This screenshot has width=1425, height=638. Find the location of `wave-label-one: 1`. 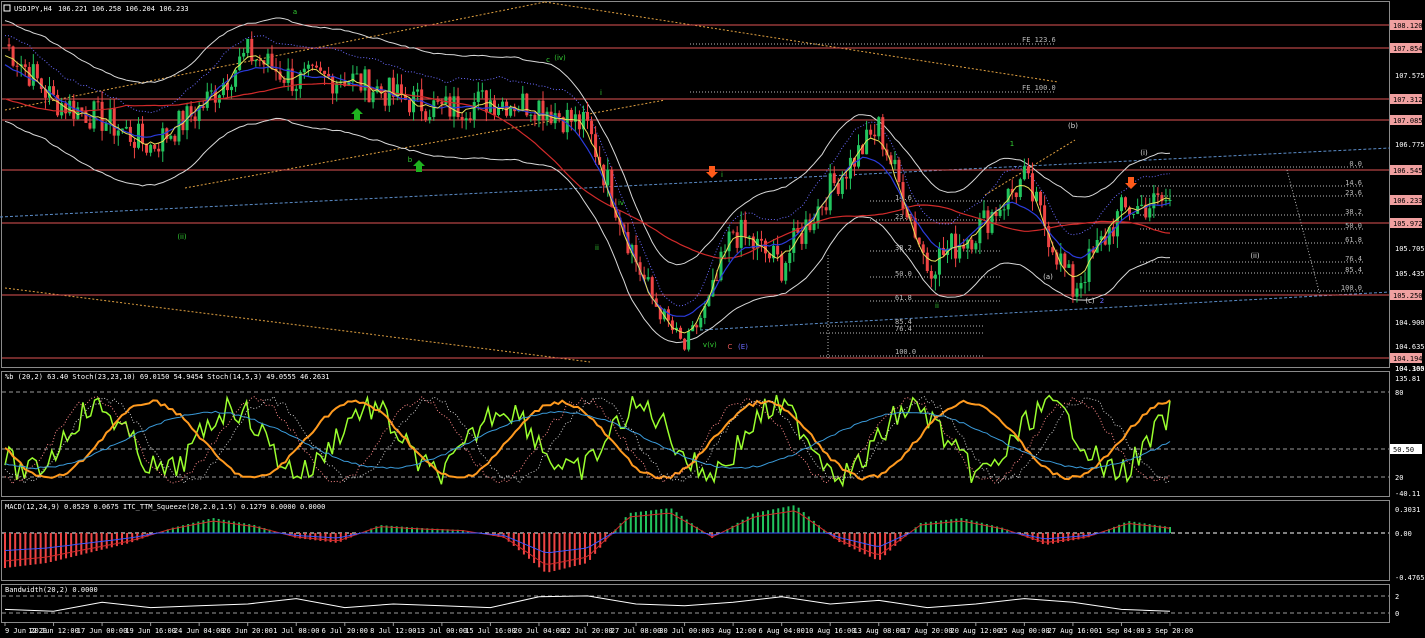

wave-label-one: 1 is located at coordinates (1012, 144).